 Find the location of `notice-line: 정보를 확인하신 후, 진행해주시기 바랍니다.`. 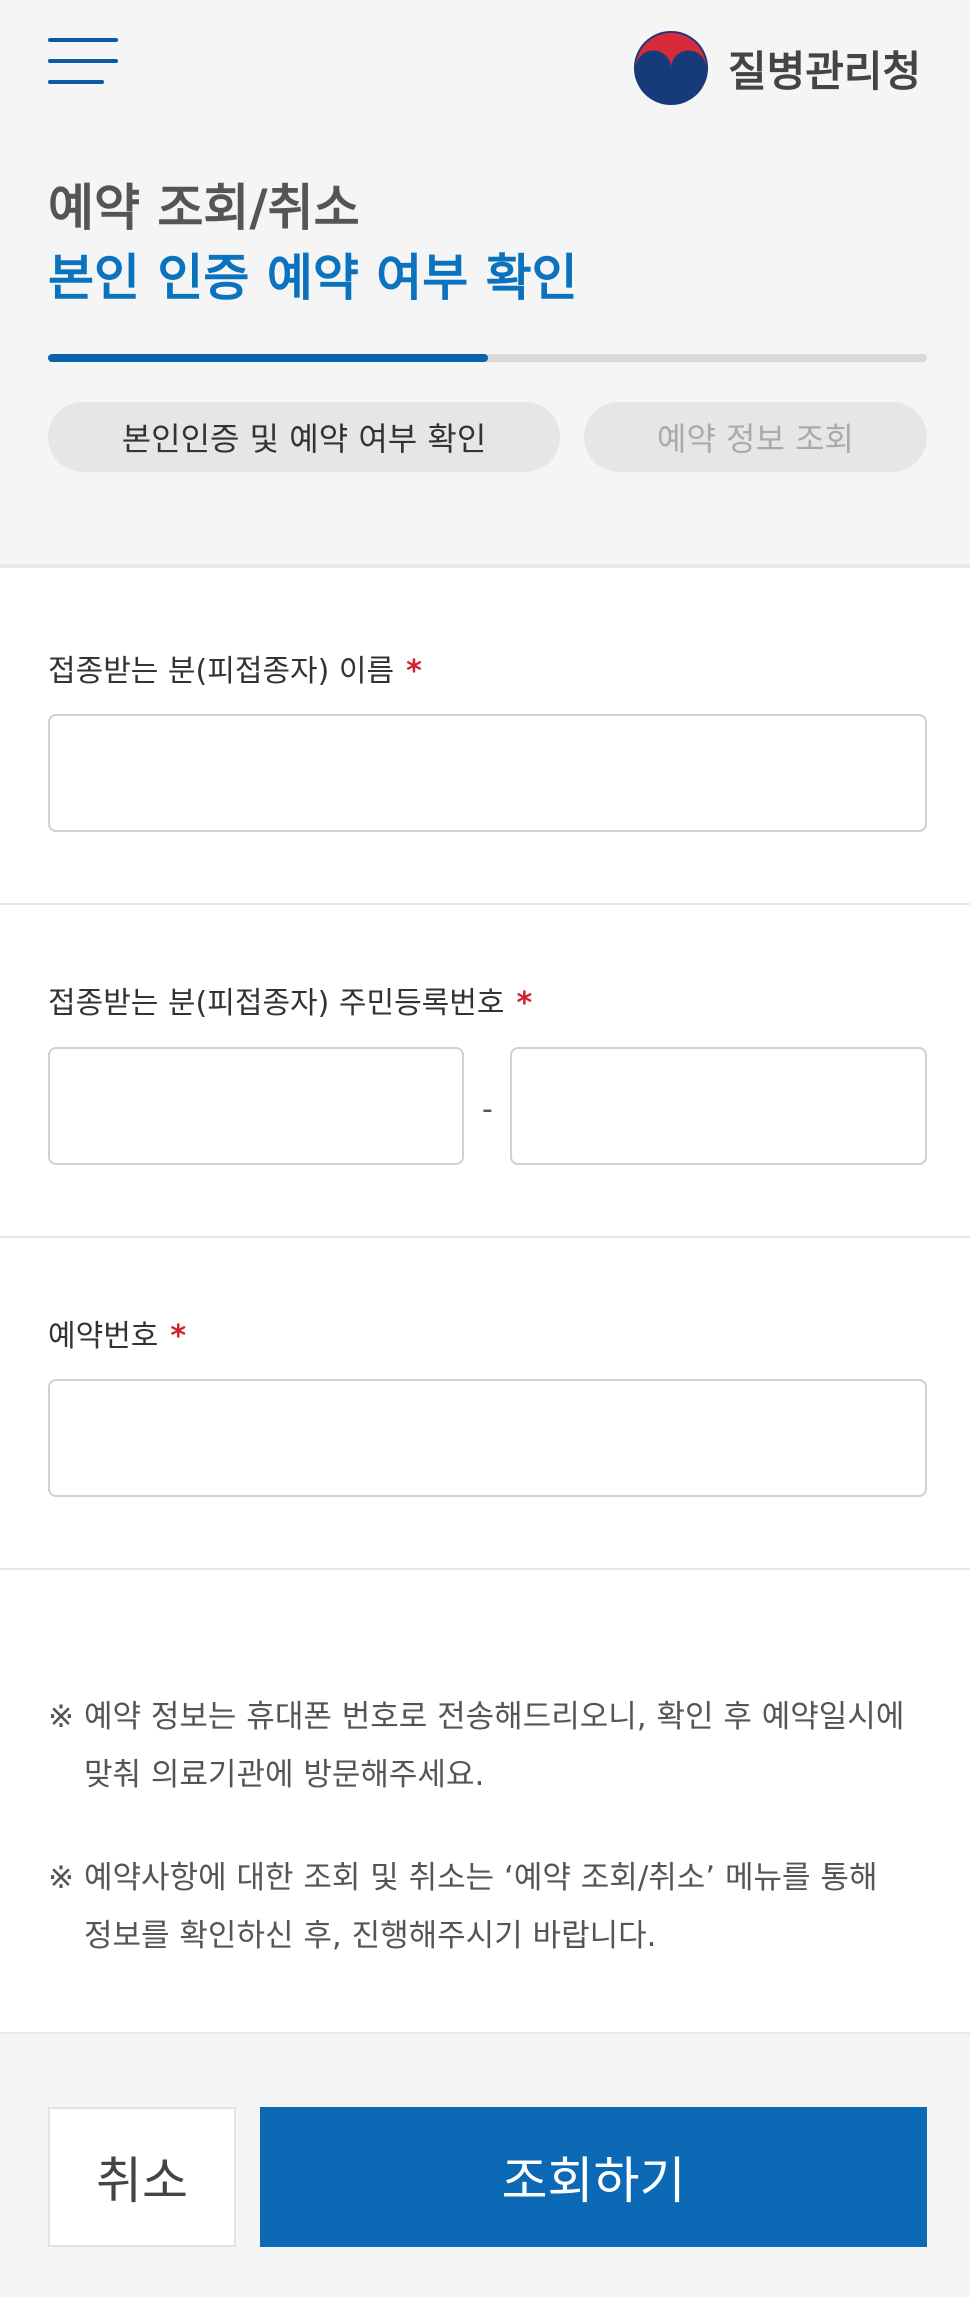

notice-line: 정보를 확인하신 후, 진행해주시기 바랍니다. is located at coordinates (370, 1936).